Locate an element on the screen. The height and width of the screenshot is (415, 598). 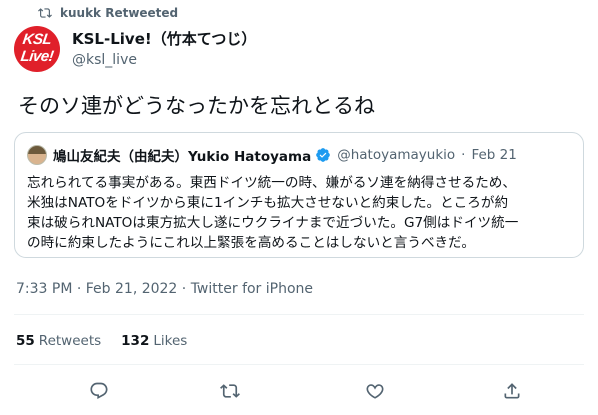
author-name: KSL-Live!（竹本てつじ） is located at coordinates (164, 38).